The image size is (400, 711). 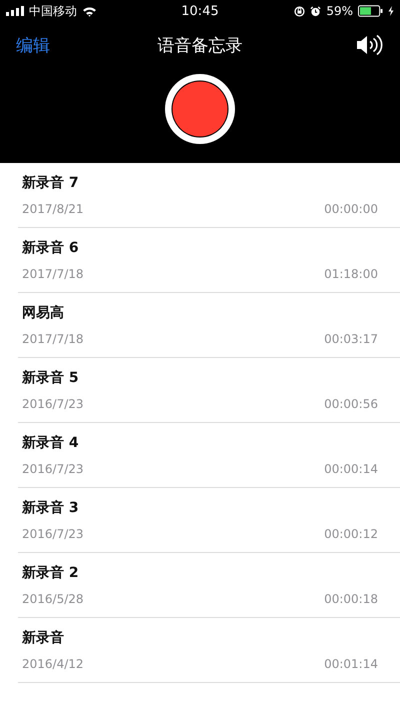 I want to click on page-title: 语音备忘录, so click(x=200, y=45).